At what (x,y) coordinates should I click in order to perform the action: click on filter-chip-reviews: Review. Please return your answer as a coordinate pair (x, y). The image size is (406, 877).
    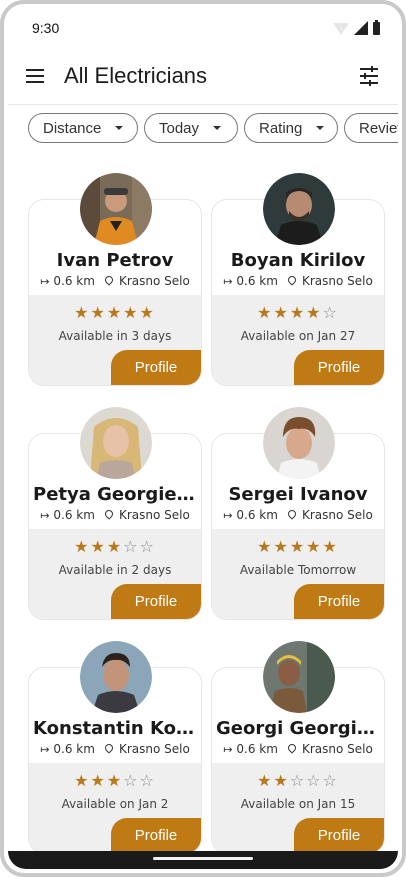
    Looking at the image, I should click on (371, 128).